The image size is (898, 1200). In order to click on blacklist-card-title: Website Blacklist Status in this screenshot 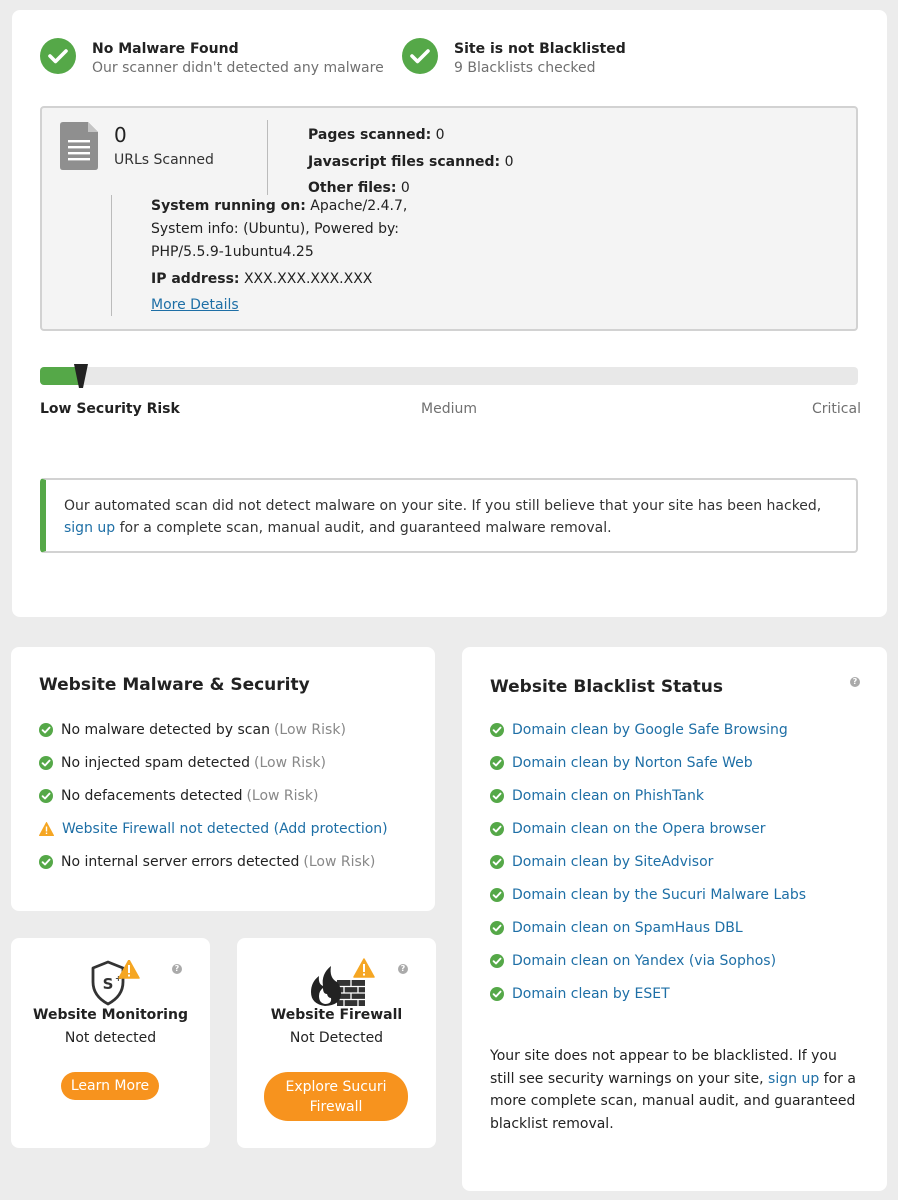, I will do `click(607, 687)`.